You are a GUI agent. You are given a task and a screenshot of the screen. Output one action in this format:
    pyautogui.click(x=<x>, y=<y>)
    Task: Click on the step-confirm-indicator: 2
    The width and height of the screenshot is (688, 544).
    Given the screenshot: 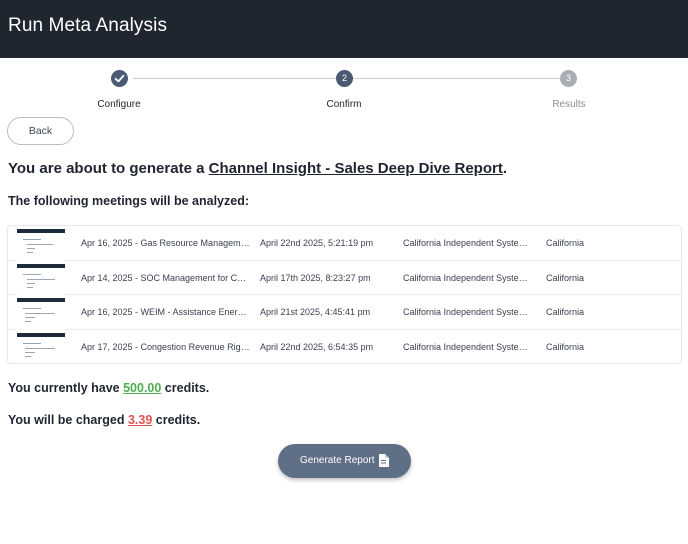 What is the action you would take?
    pyautogui.click(x=344, y=78)
    